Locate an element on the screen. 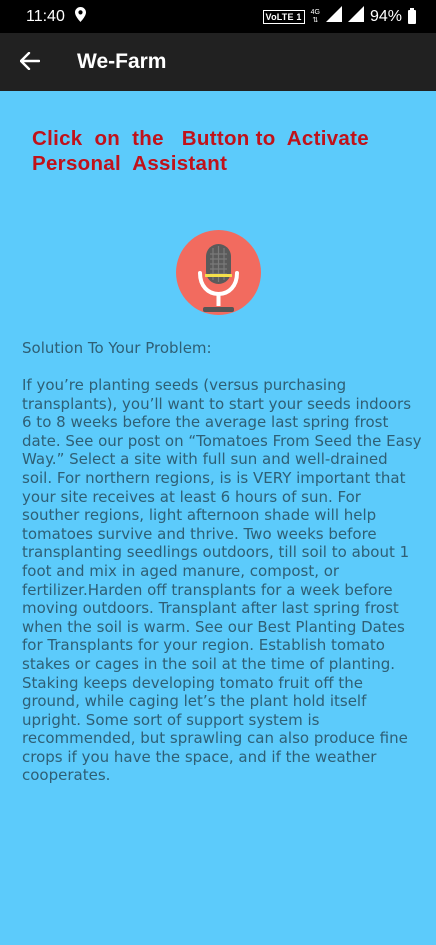  status-right: VoLTE 1 4G ⇅ 94% is located at coordinates (339, 16).